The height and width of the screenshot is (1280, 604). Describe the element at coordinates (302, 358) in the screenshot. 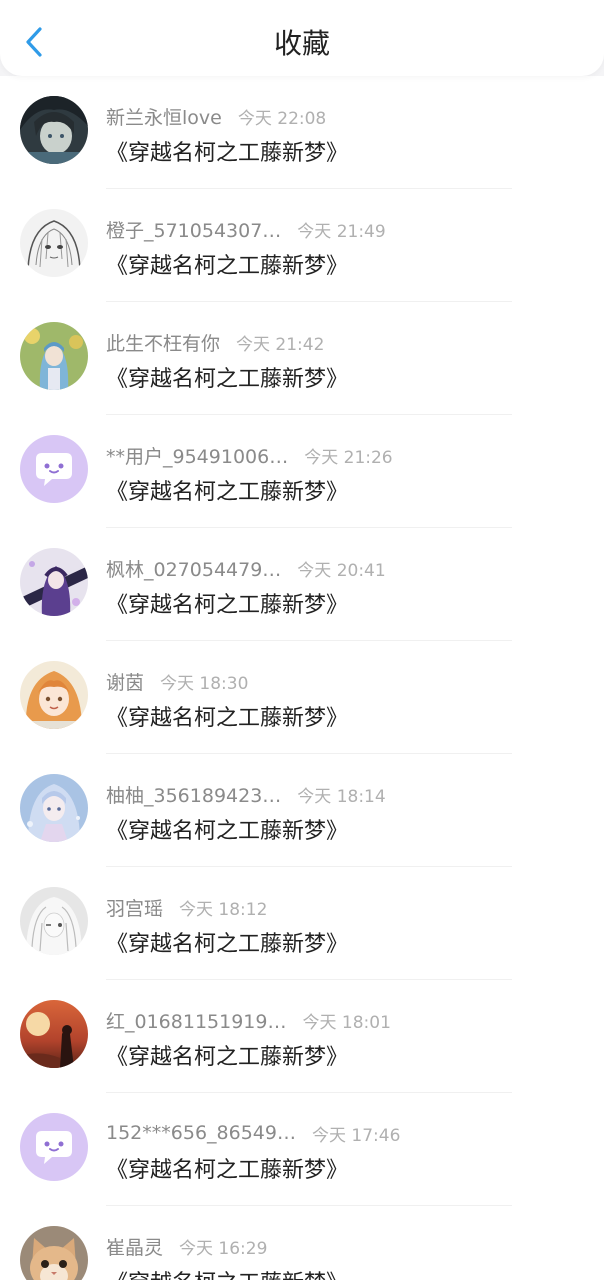

I see `list-item: 此生不枉有你 今天 21:42 《穿越名柯之工藤新梦》` at that location.